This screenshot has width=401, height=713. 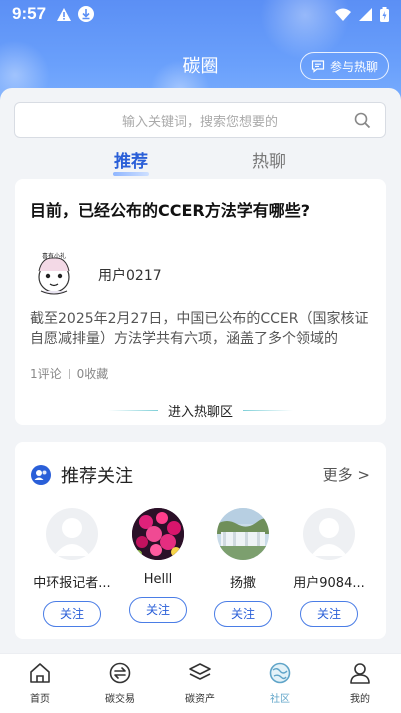 What do you see at coordinates (131, 174) in the screenshot?
I see `active-tab-indicator` at bounding box center [131, 174].